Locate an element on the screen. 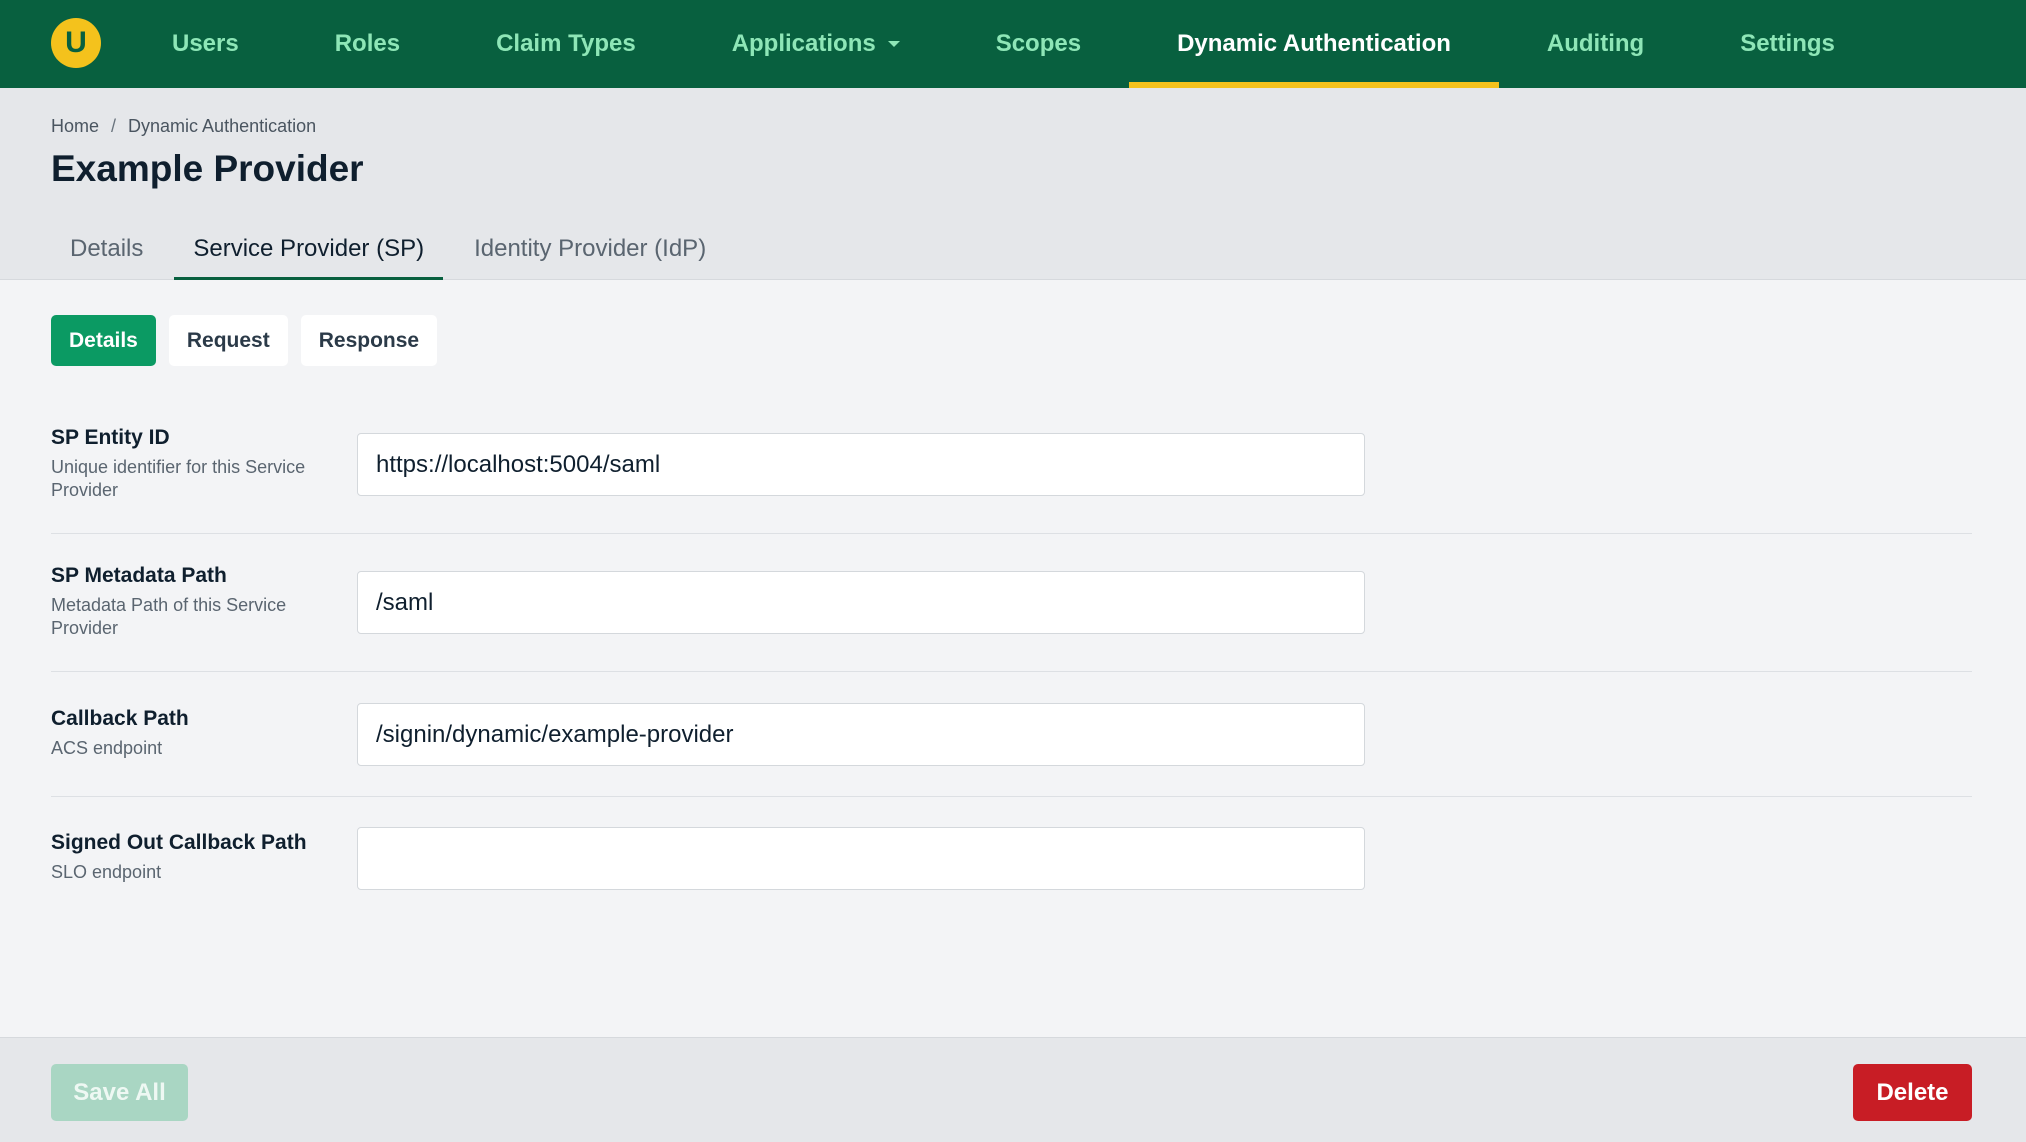 The height and width of the screenshot is (1142, 2026). form-row-signed-out-callback-path: Signed Out Callback Path SLO endpoint is located at coordinates (1011, 859).